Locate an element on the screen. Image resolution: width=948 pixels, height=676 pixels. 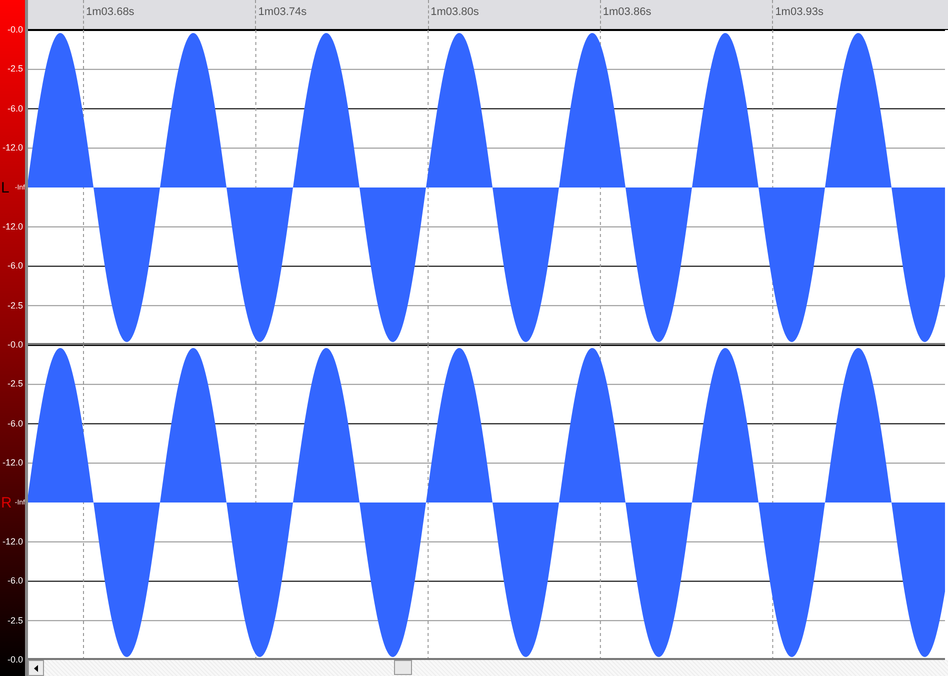
time-label: 1m03.80s is located at coordinates (454, 12).